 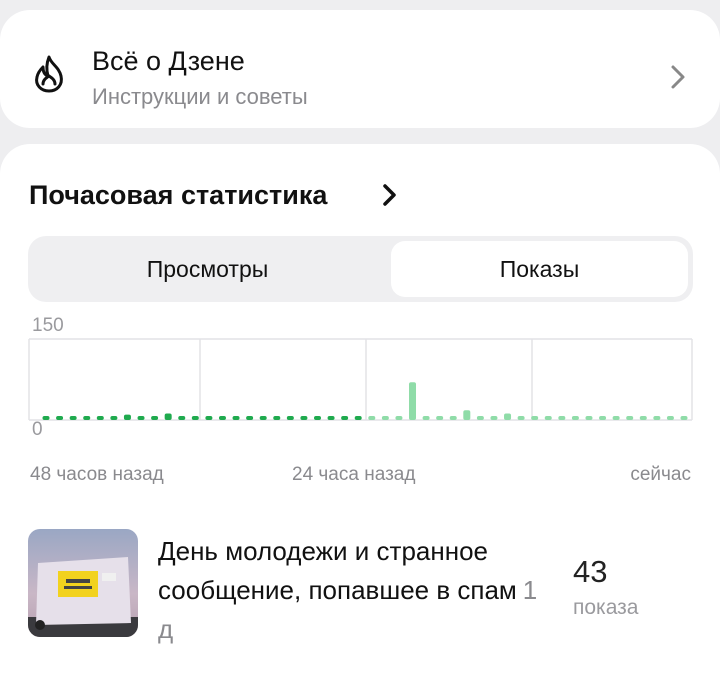 I want to click on x-label-start: 48 часов назад, so click(x=97, y=474).